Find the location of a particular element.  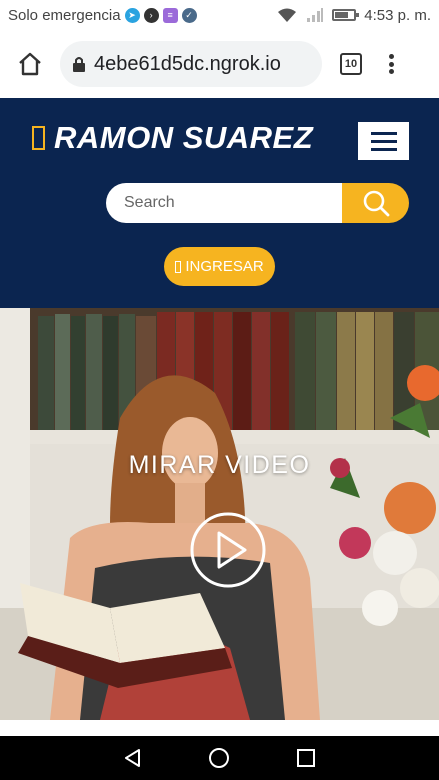

home-button is located at coordinates (30, 64).